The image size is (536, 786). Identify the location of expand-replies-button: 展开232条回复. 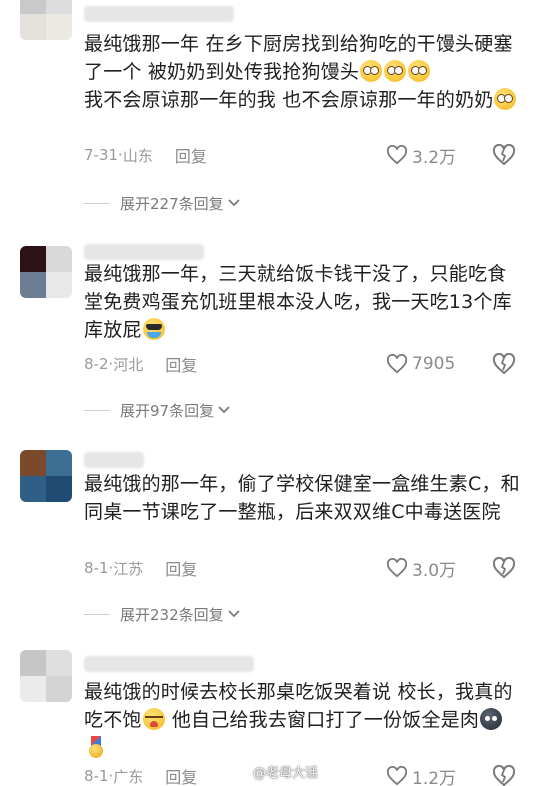
(162, 614).